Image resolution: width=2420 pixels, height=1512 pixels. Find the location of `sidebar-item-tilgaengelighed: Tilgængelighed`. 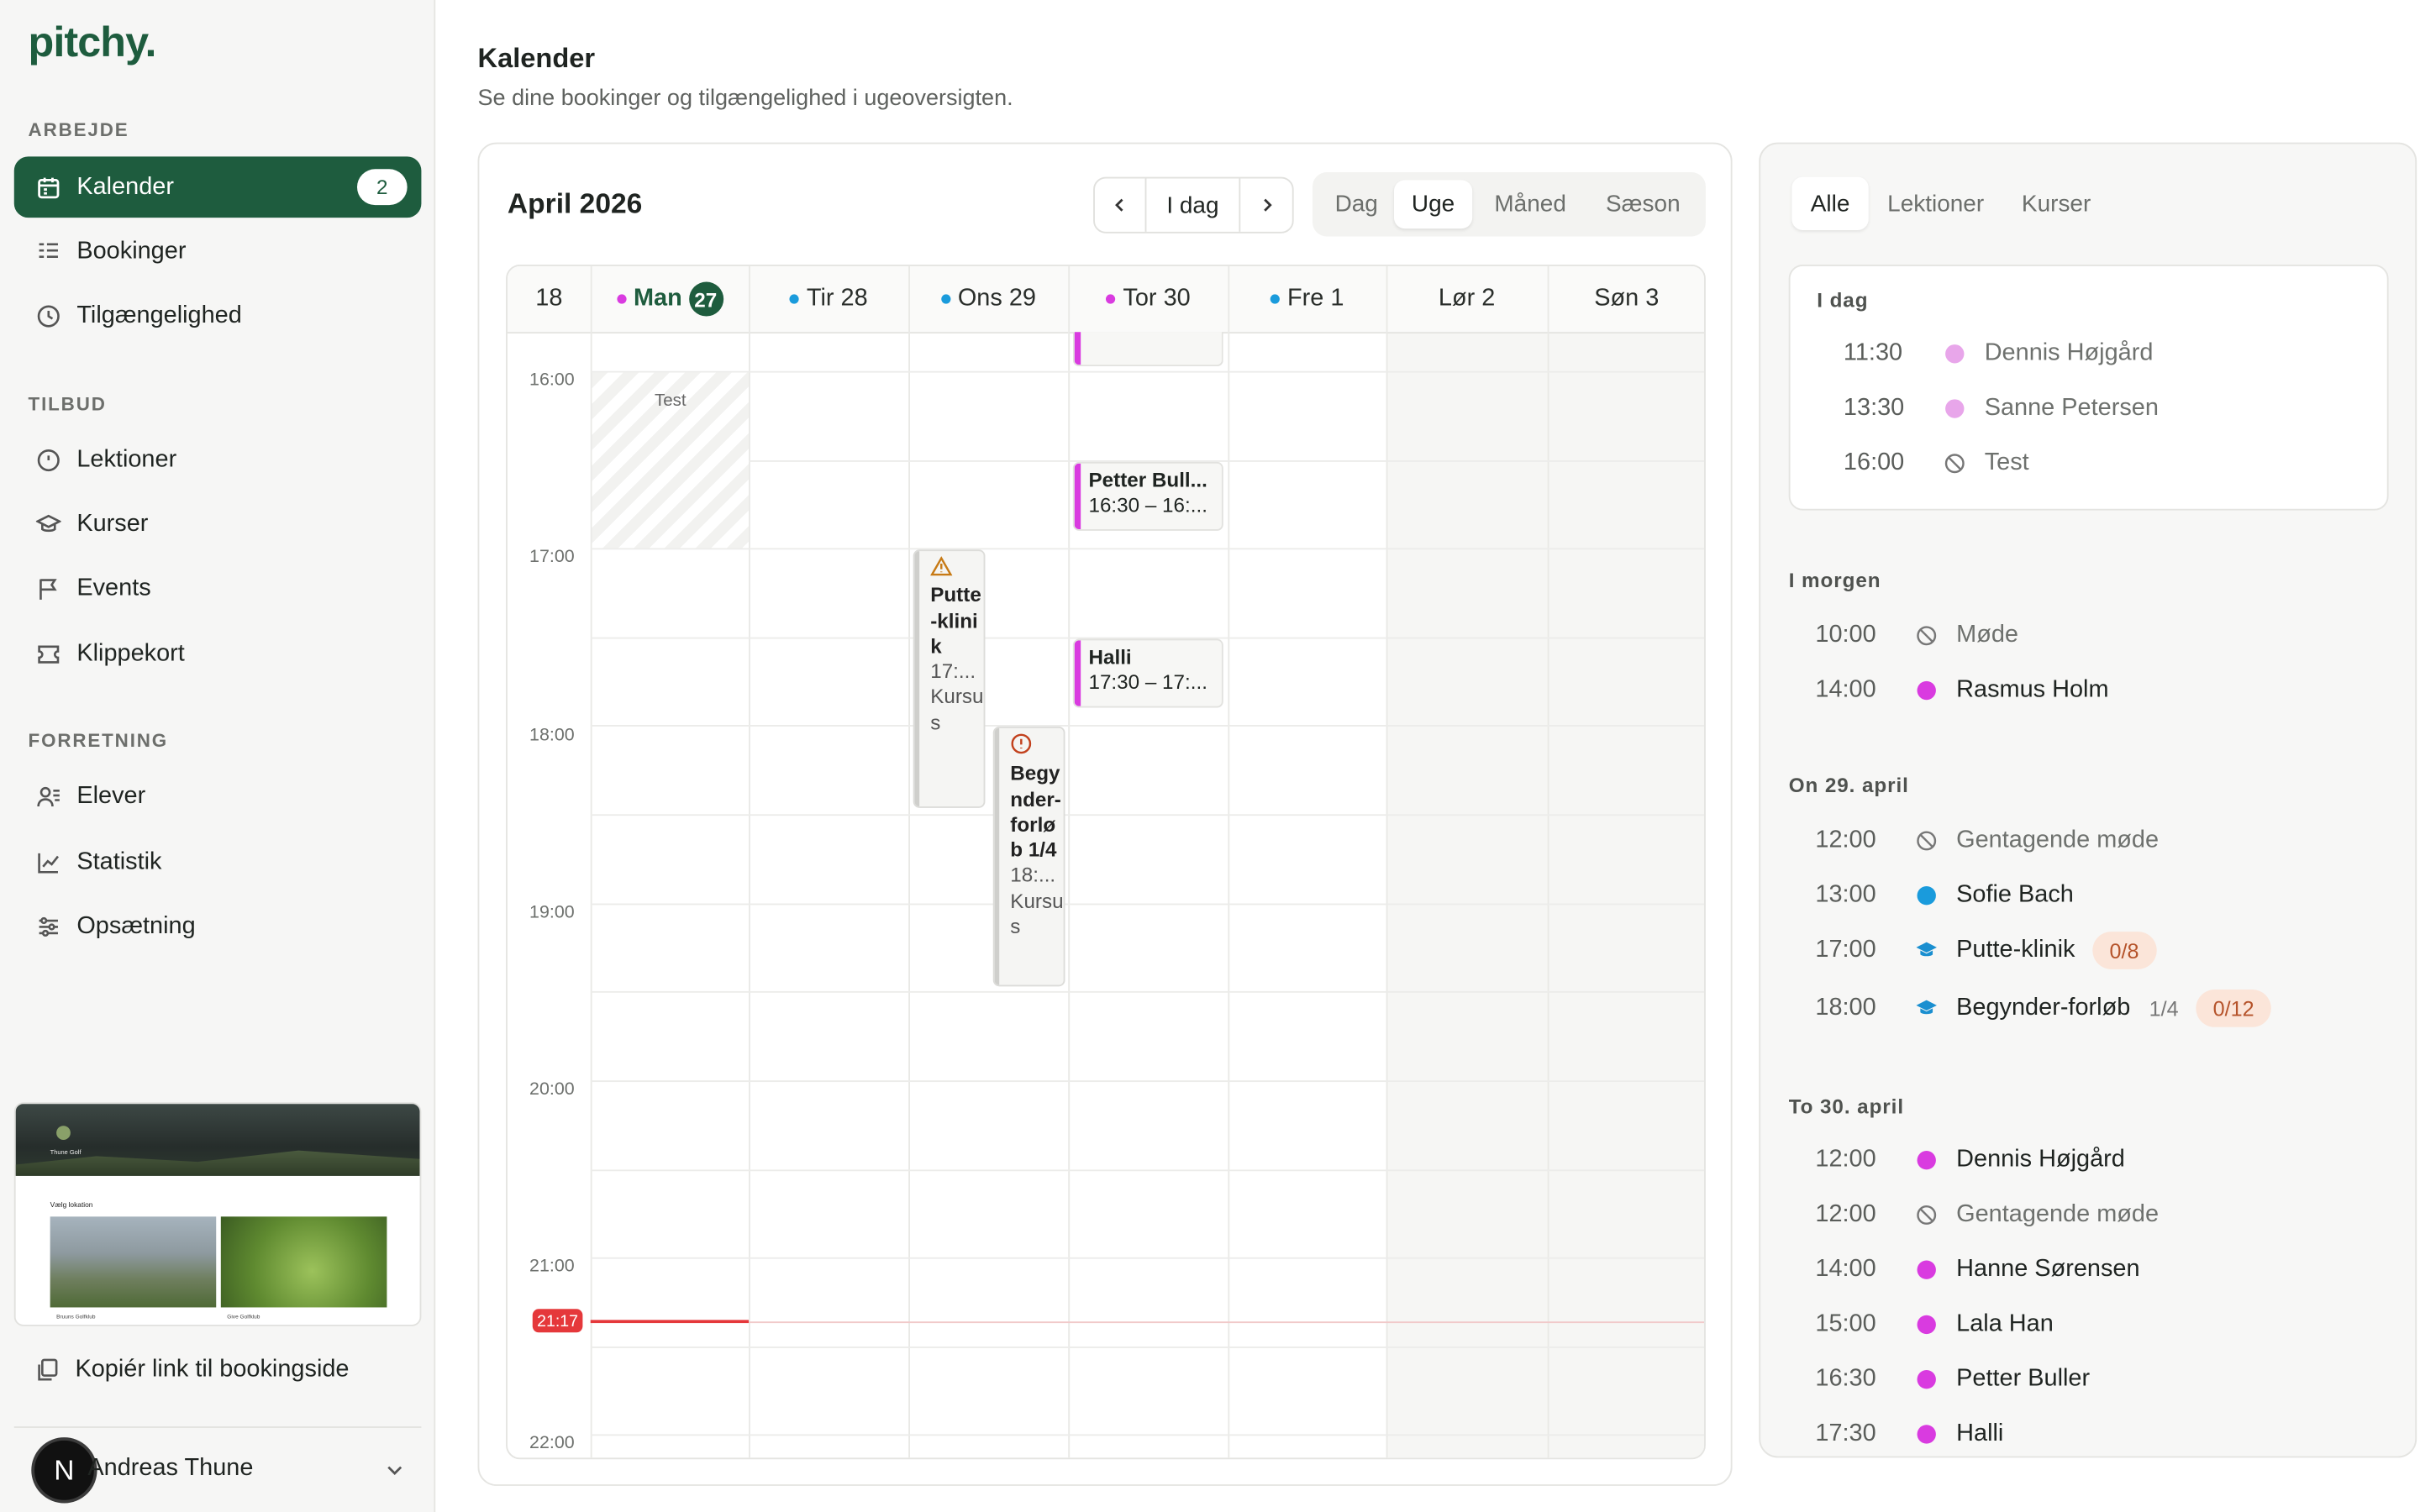

sidebar-item-tilgaengelighed: Tilgængelighed is located at coordinates (218, 315).